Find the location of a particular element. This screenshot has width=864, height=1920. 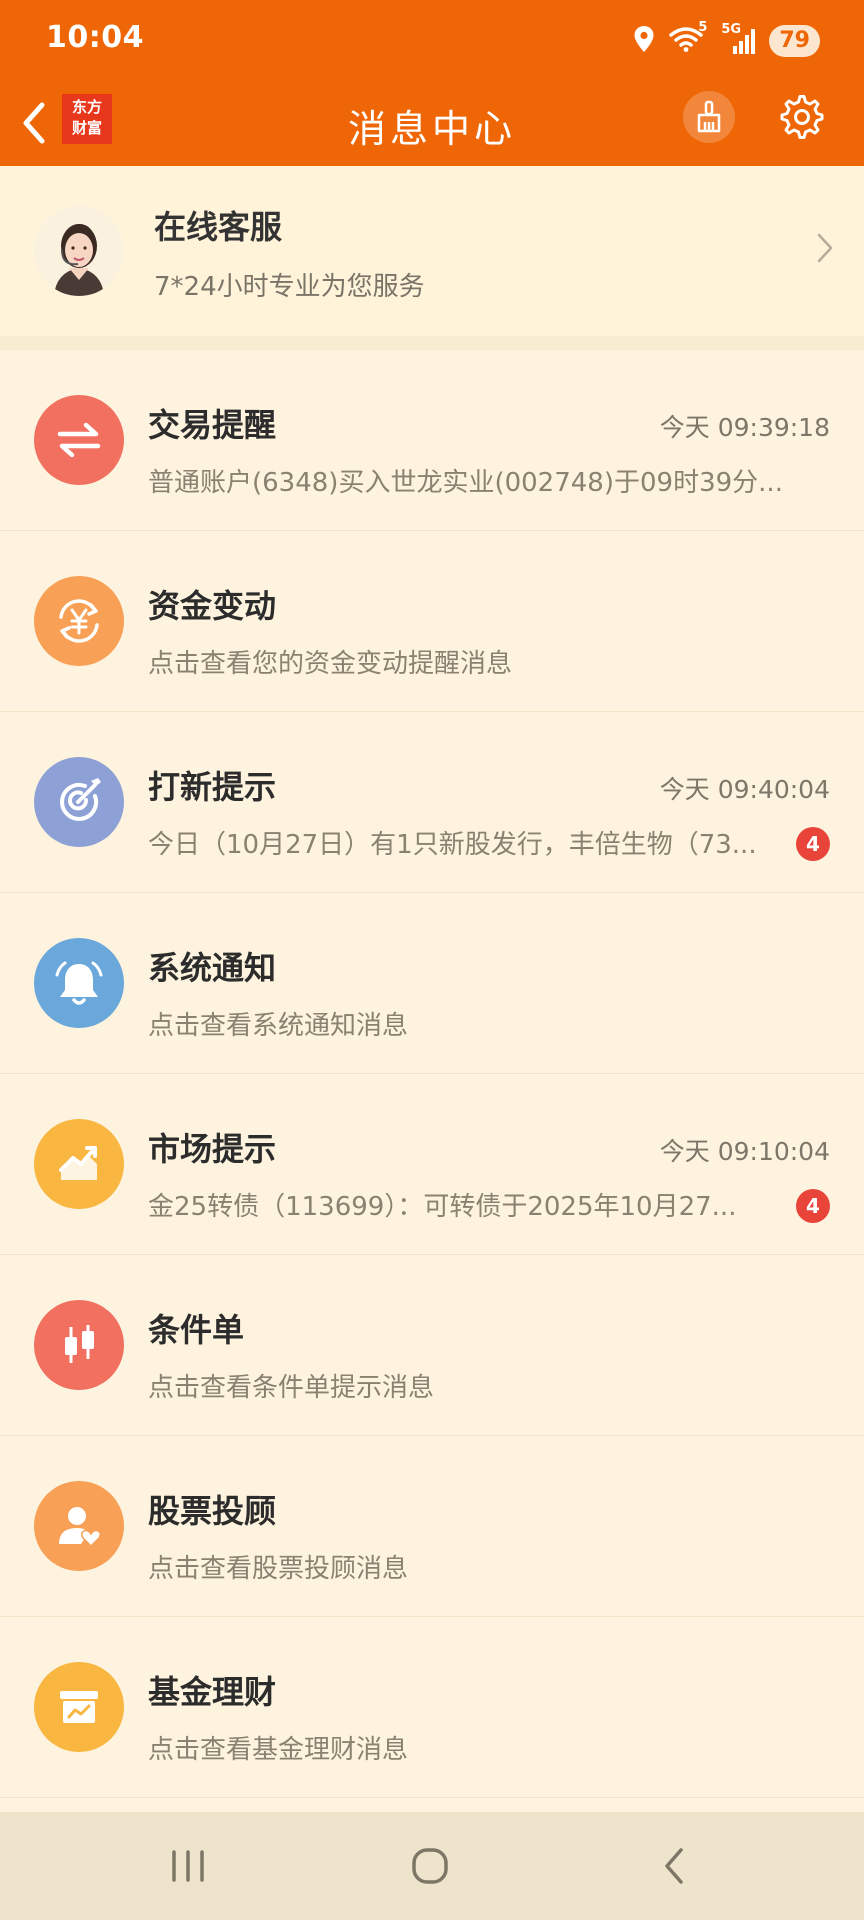

message-preview: 点击查看基金理财消息 is located at coordinates (278, 1750).